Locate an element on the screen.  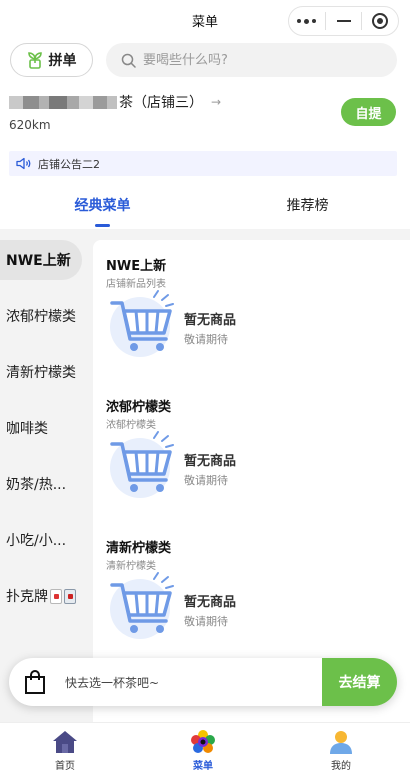
nav-profile: 我的 is located at coordinates (341, 750).